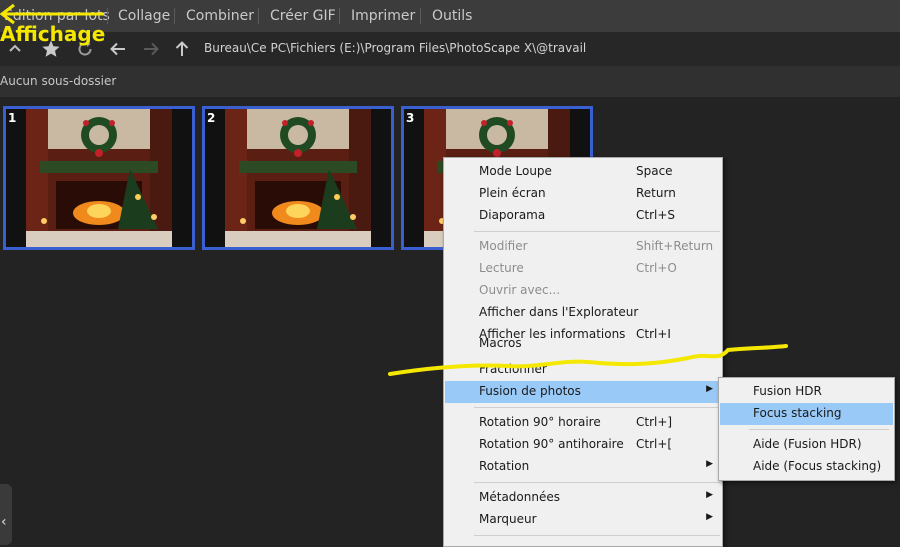 The height and width of the screenshot is (547, 900). What do you see at coordinates (583, 467) in the screenshot?
I see `menu-item-rotation: Rotation ▶` at bounding box center [583, 467].